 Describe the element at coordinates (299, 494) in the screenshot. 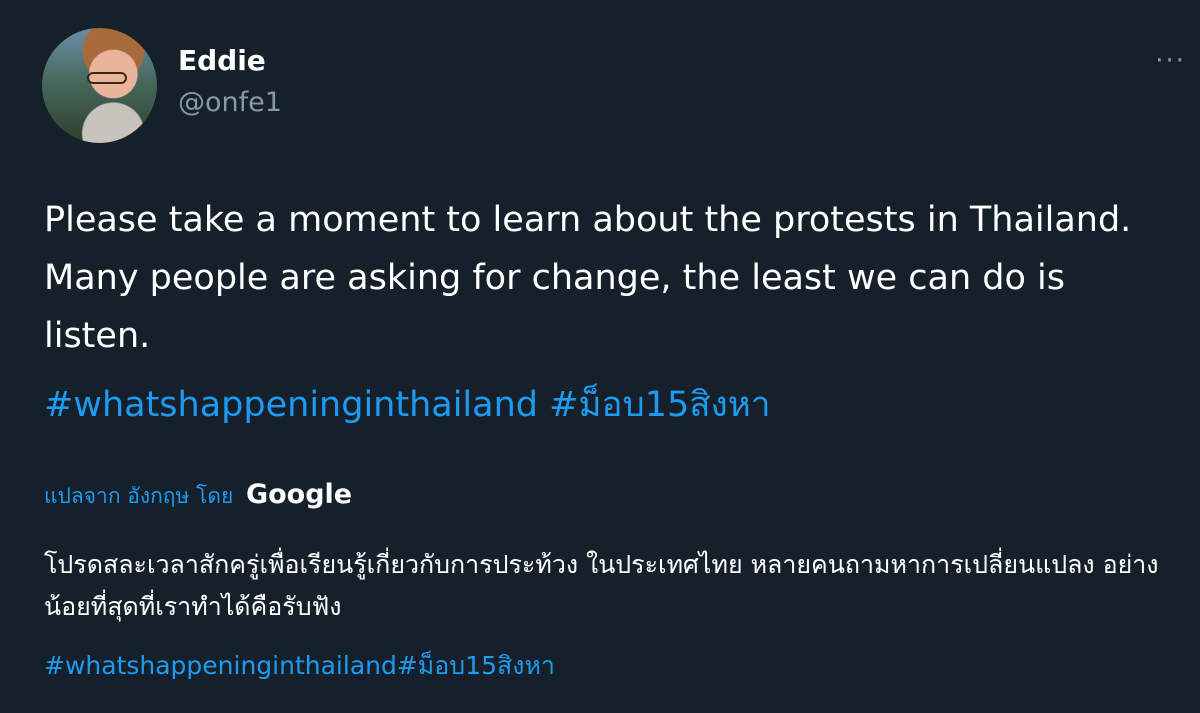

I see `google-logo: Google` at that location.